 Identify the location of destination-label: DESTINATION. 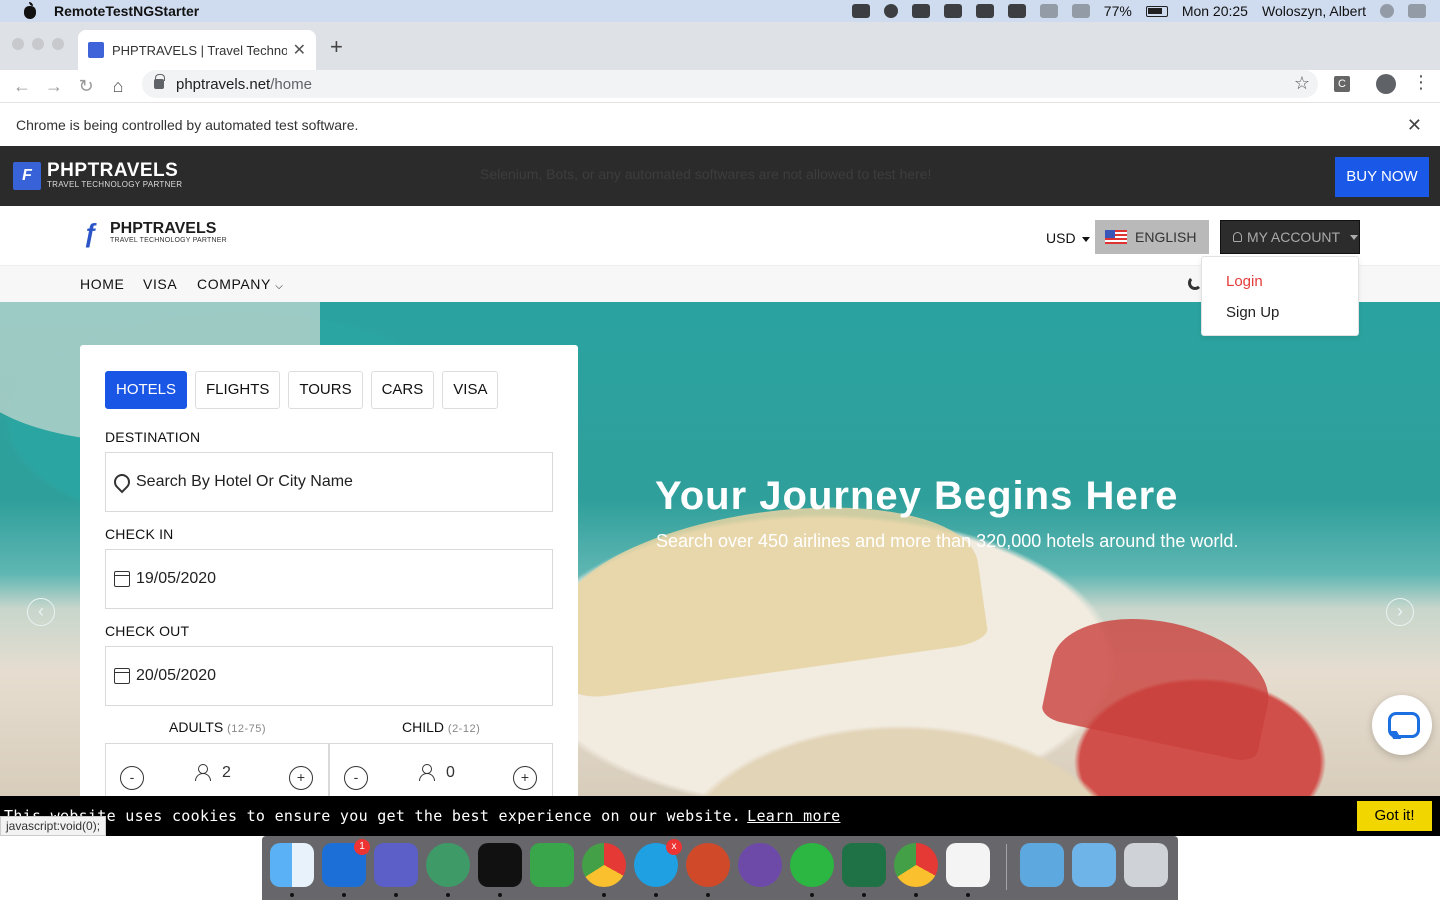
(153, 437).